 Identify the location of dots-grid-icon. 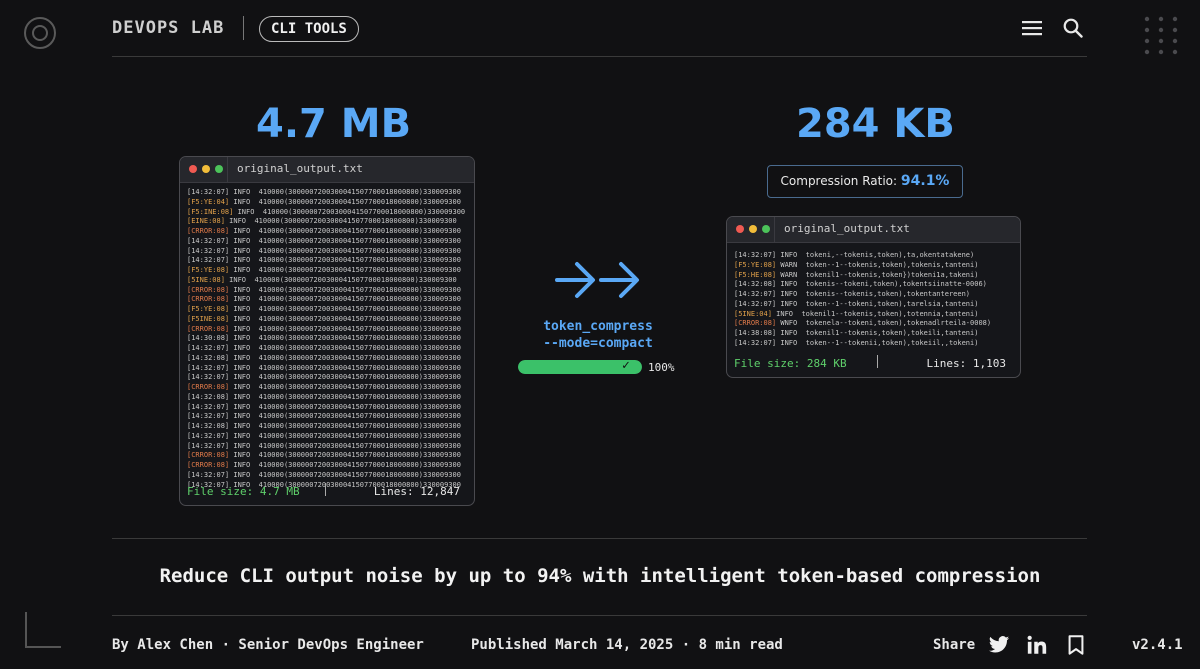
(1161, 36).